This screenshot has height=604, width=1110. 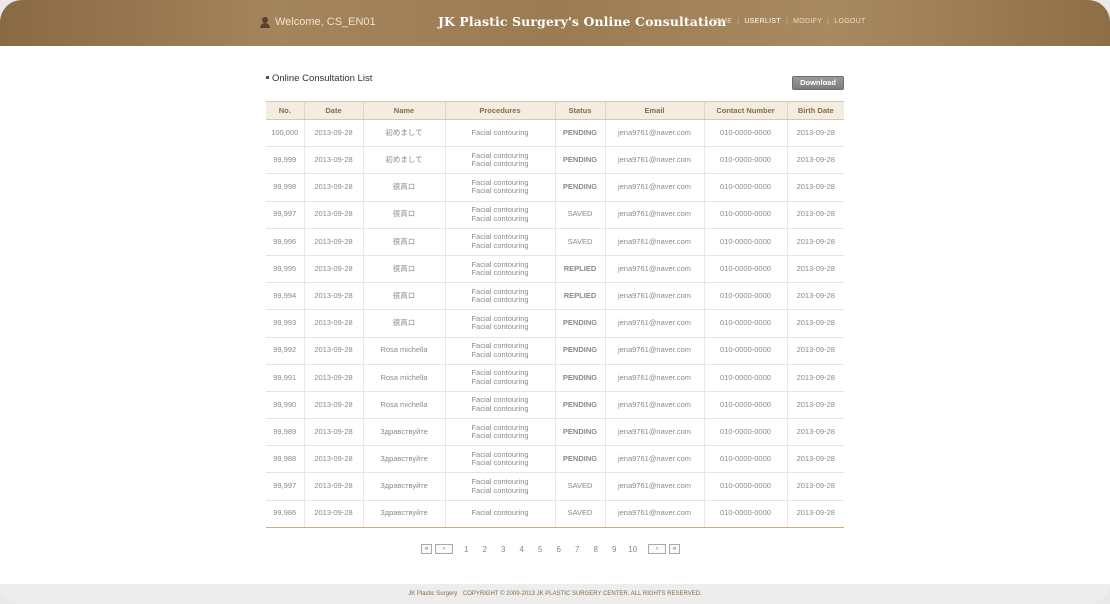 I want to click on page-link-4: 4, so click(x=522, y=549).